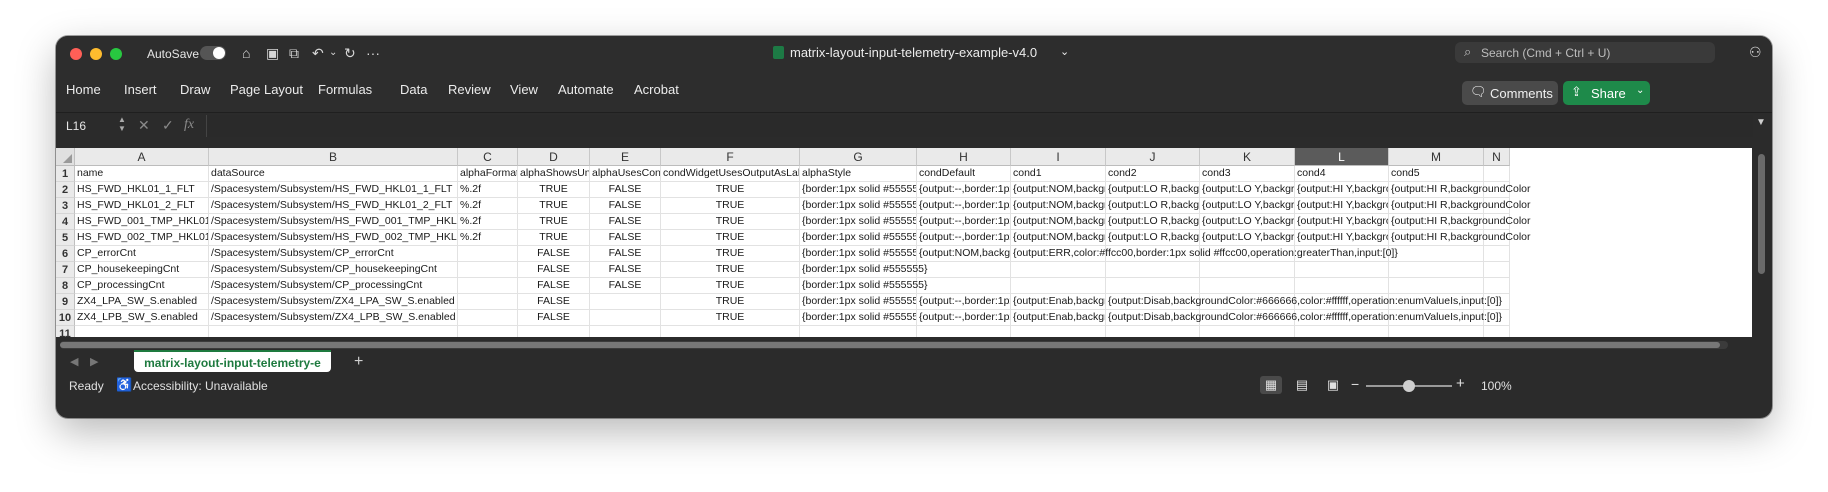  What do you see at coordinates (96, 54) in the screenshot?
I see `minimize-window-button` at bounding box center [96, 54].